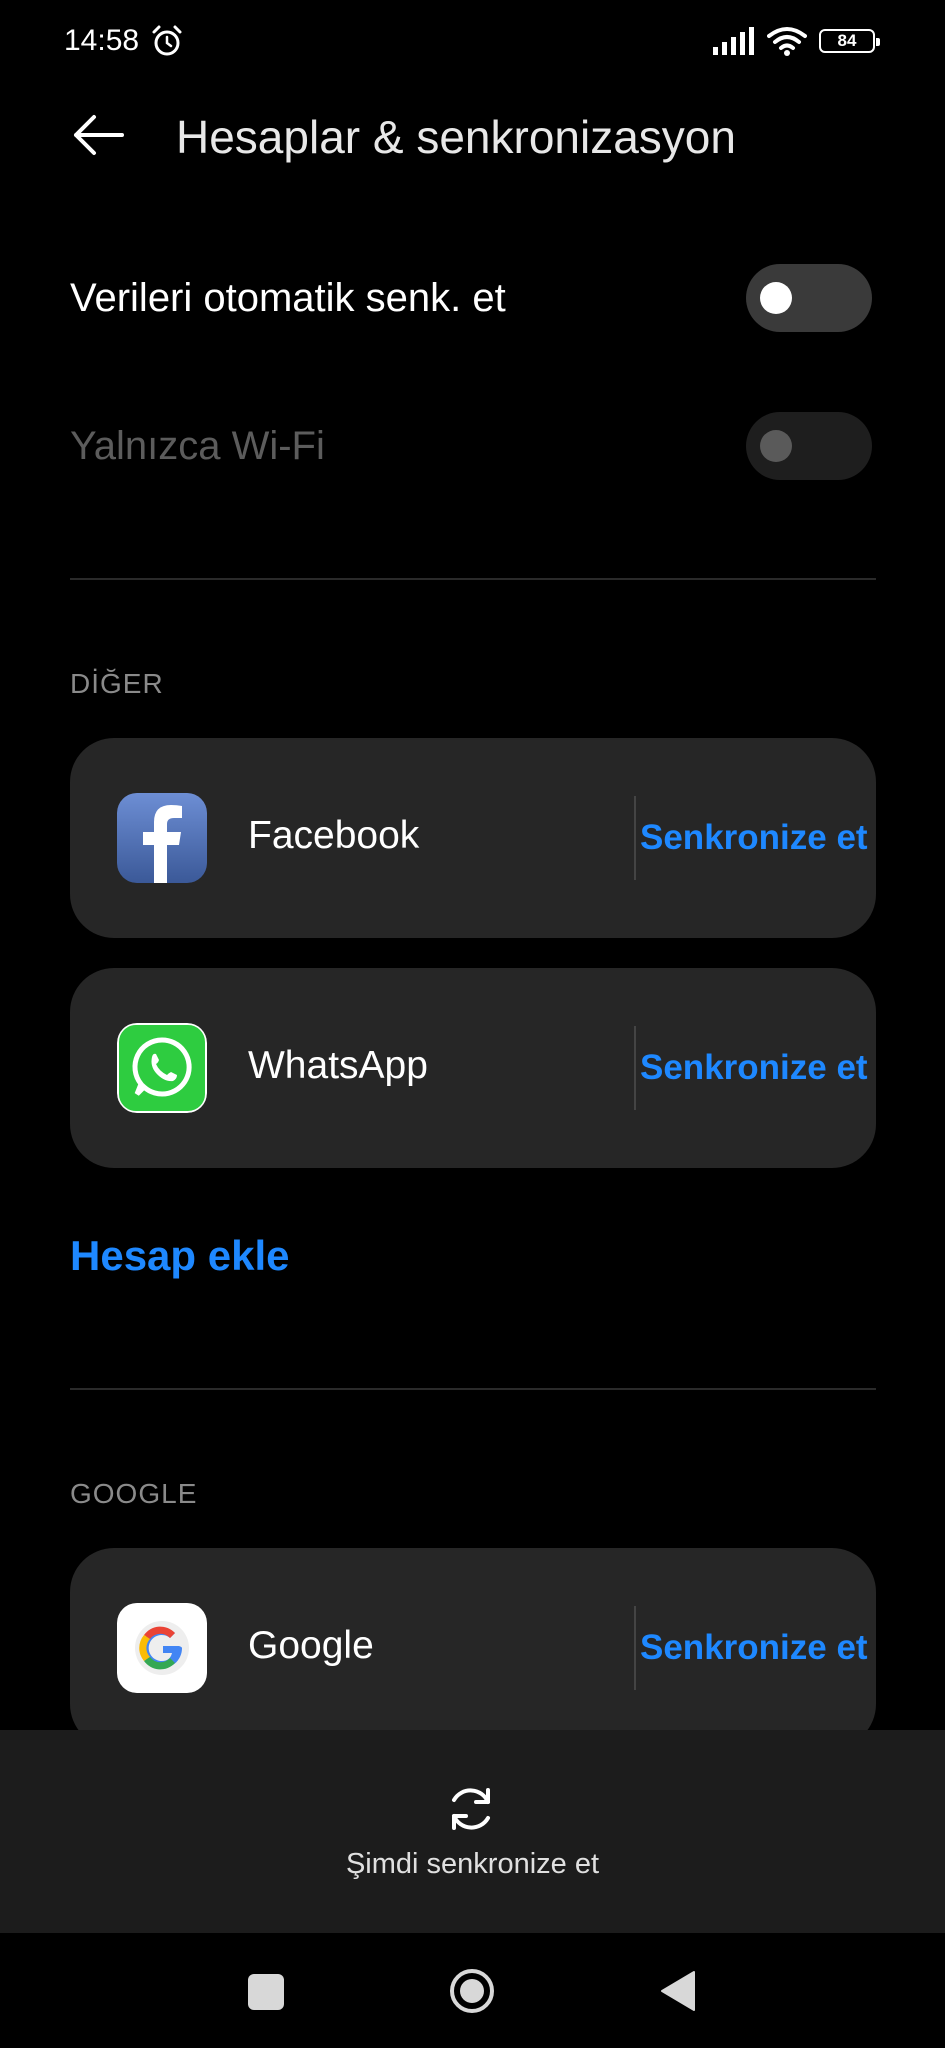 The height and width of the screenshot is (2048, 945). Describe the element at coordinates (167, 40) in the screenshot. I see `alarm-icon` at that location.